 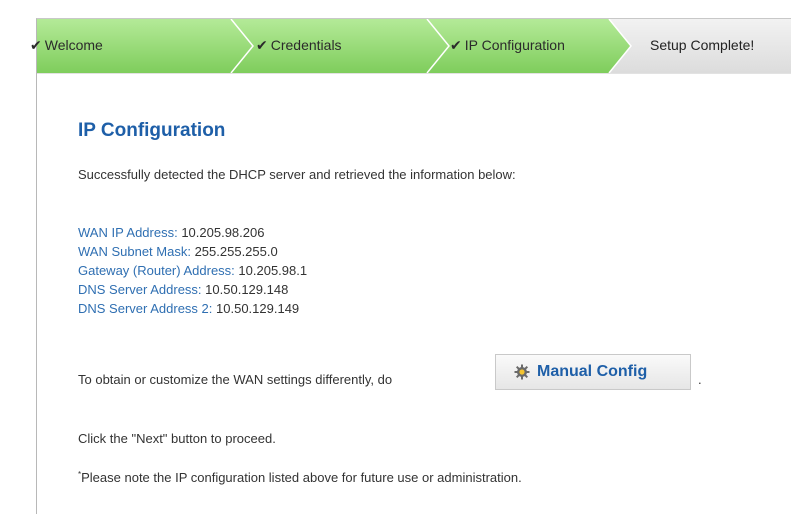 I want to click on trailing-period: ., so click(x=700, y=379).